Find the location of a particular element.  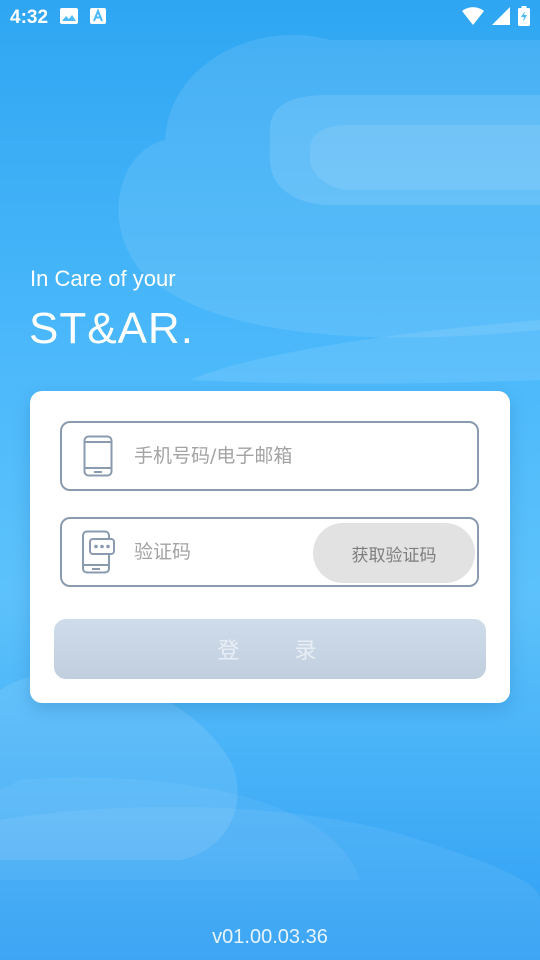

sms-code-icon is located at coordinates (98, 552).